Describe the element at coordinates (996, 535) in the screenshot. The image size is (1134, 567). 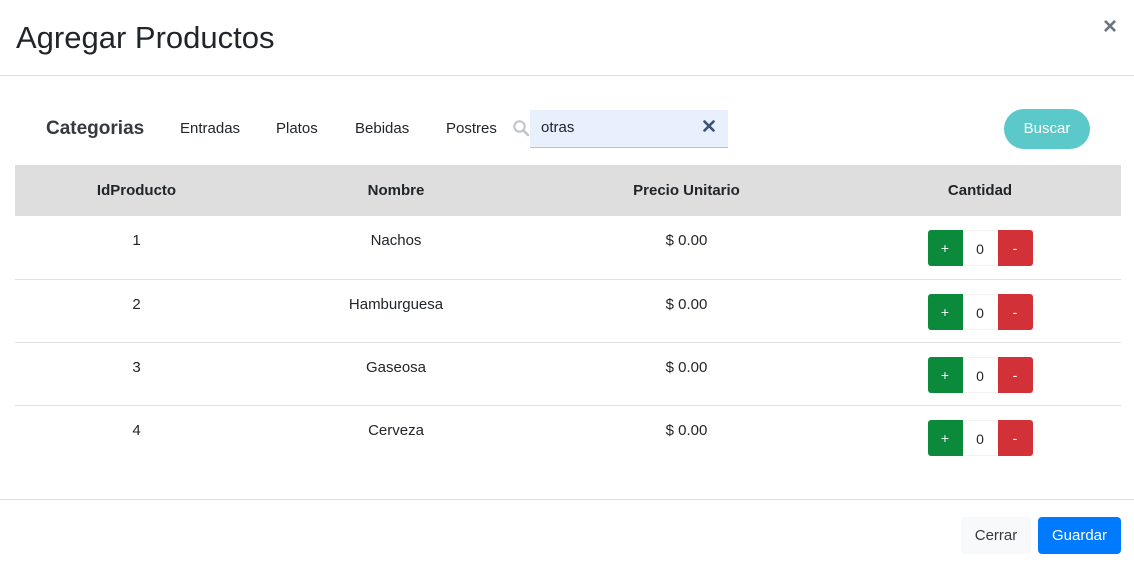
I see `close-button: Cerrar` at that location.